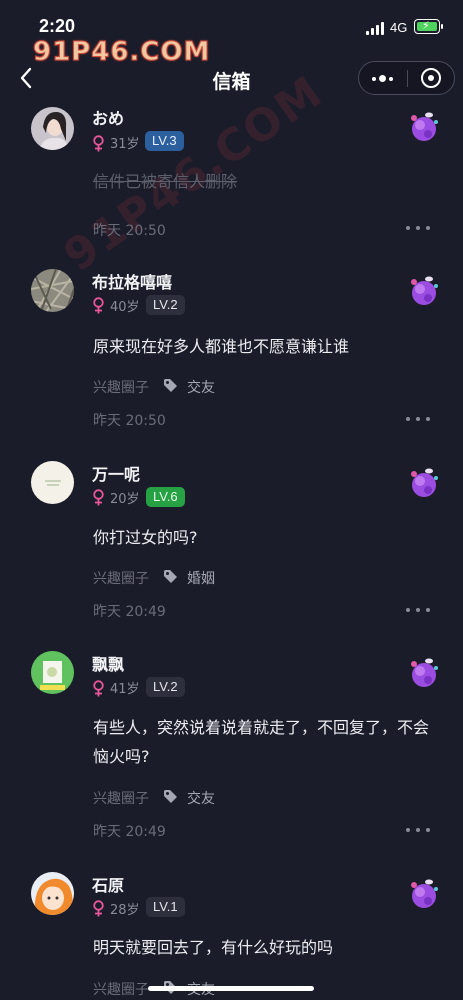  What do you see at coordinates (125, 689) in the screenshot?
I see `age: 41岁` at bounding box center [125, 689].